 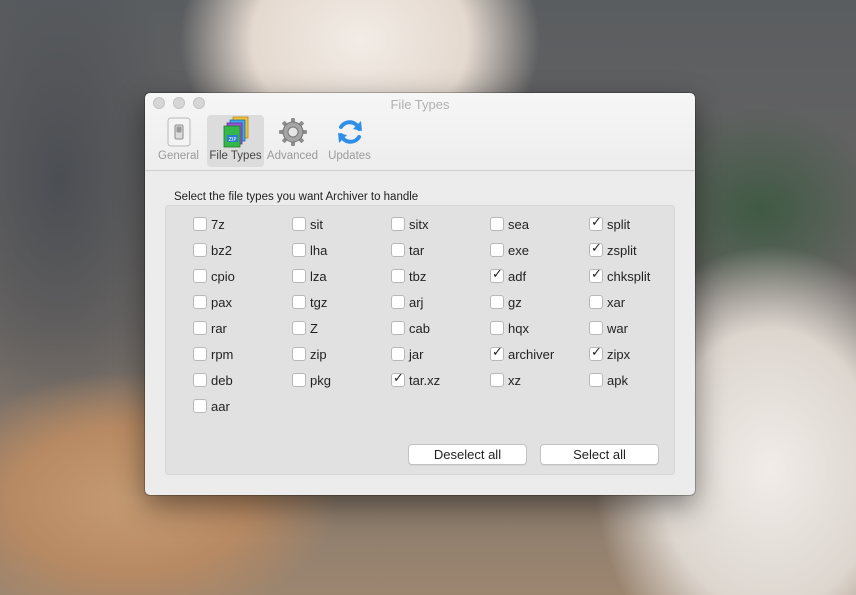 I want to click on checkbox-Z: Z, so click(x=305, y=328).